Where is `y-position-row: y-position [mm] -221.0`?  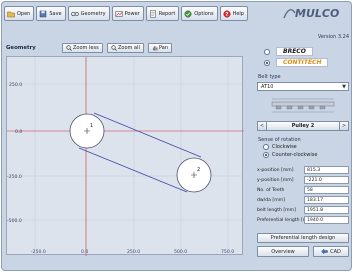
y-position-row: y-position [mm] -221.0 is located at coordinates (303, 180).